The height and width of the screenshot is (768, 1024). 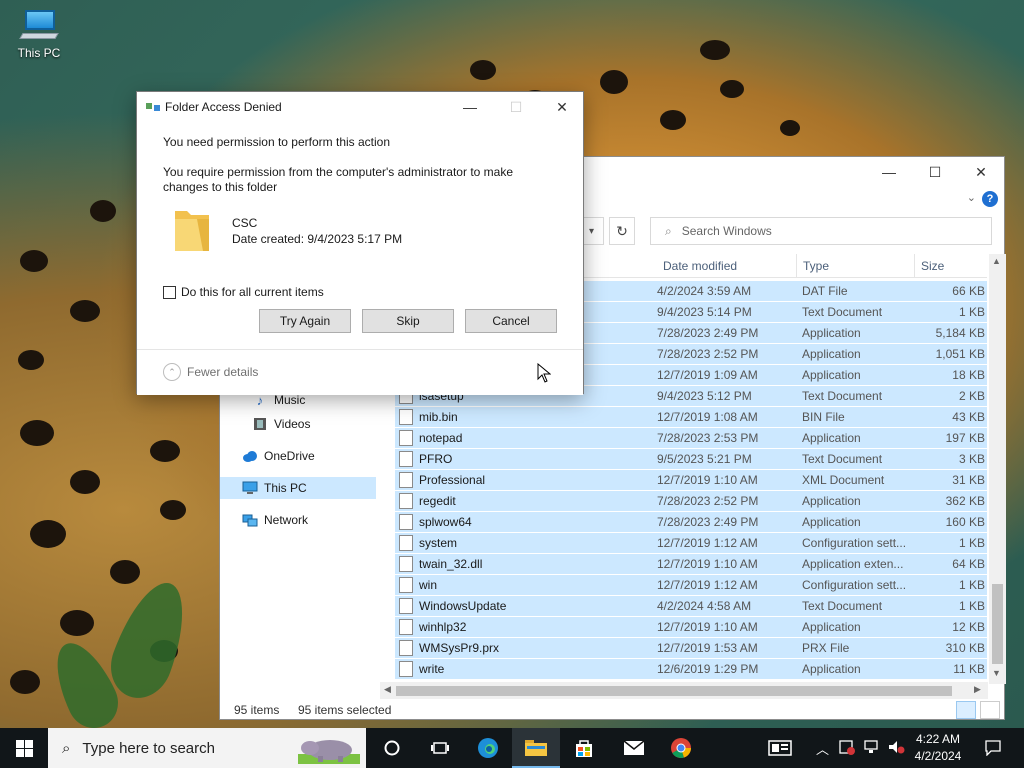 I want to click on scroll-down-icon: ▼, so click(x=996, y=673).